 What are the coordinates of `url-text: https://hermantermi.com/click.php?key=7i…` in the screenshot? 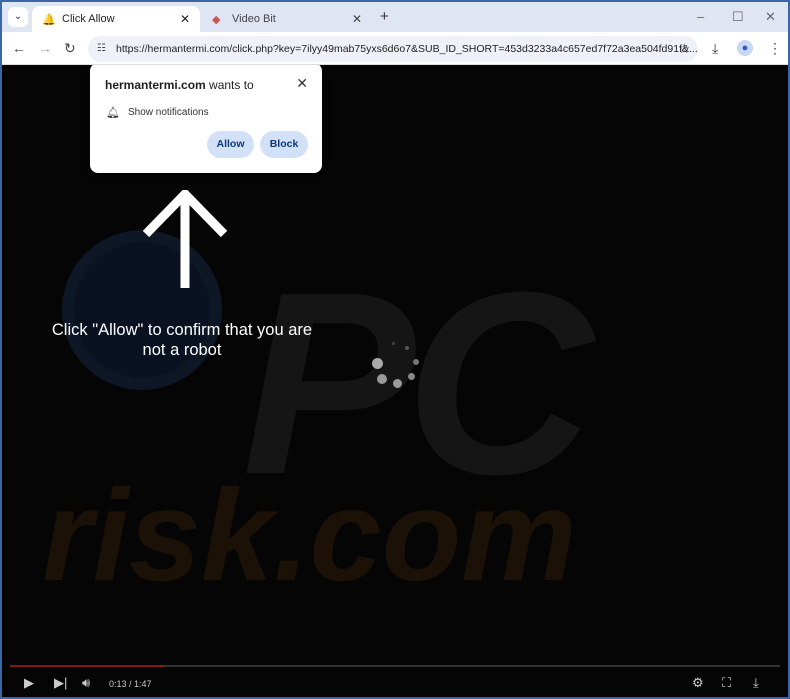 It's located at (407, 49).